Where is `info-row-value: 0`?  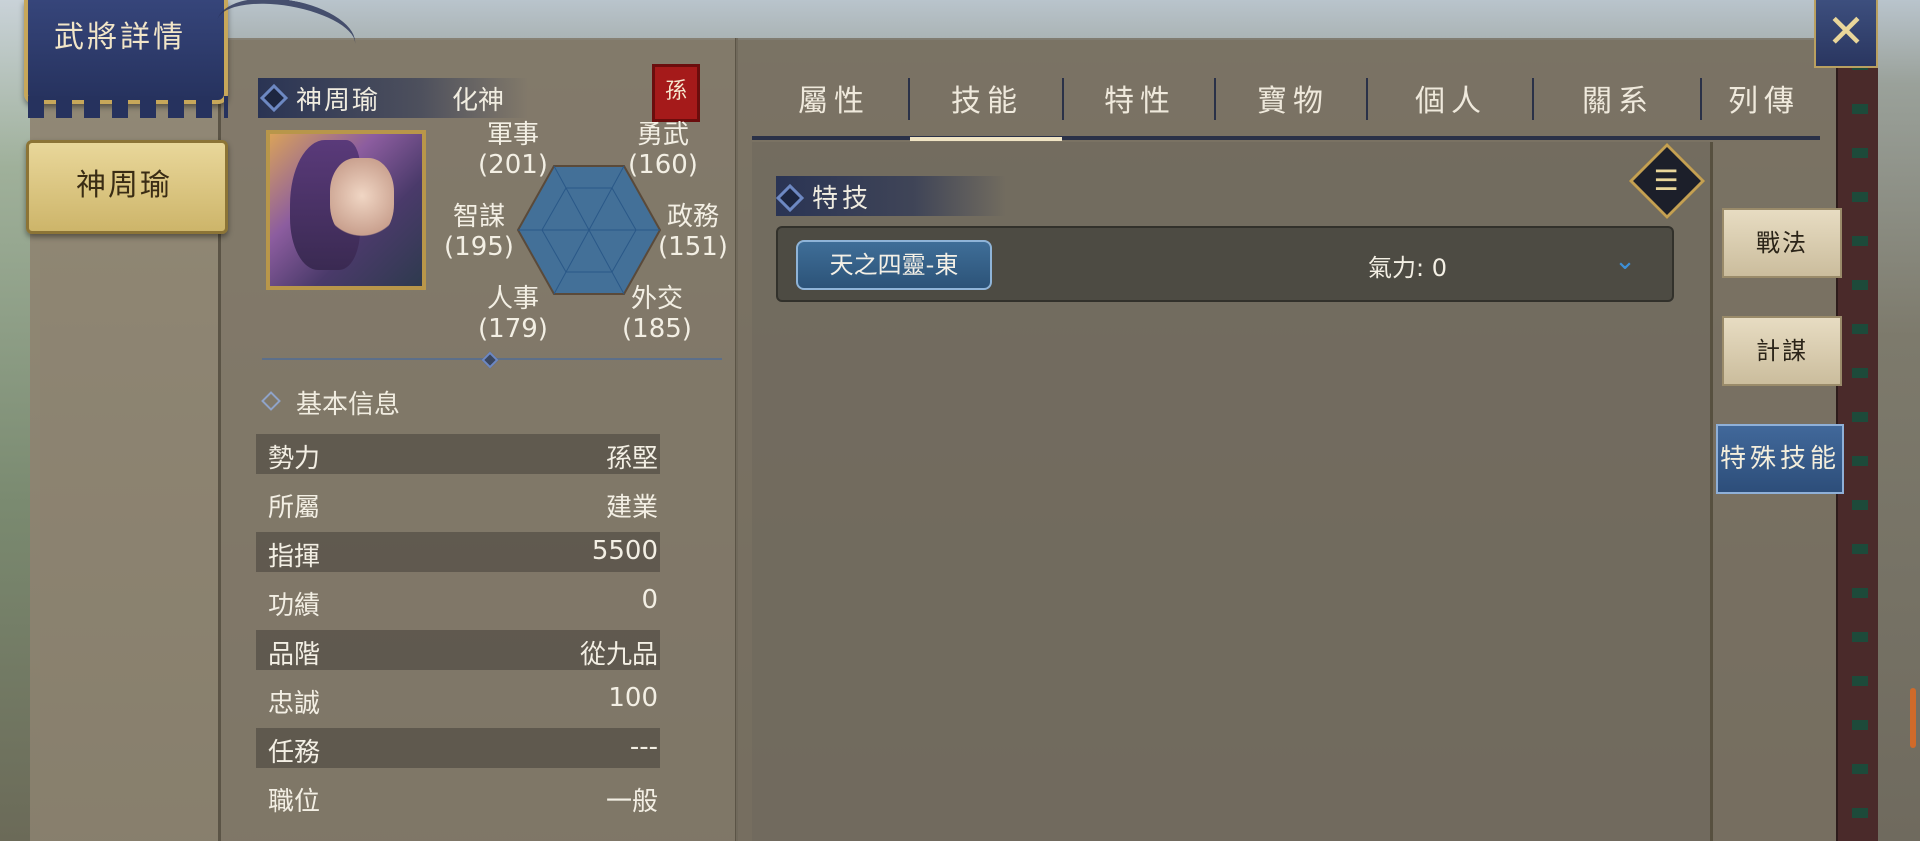 info-row-value: 0 is located at coordinates (649, 600).